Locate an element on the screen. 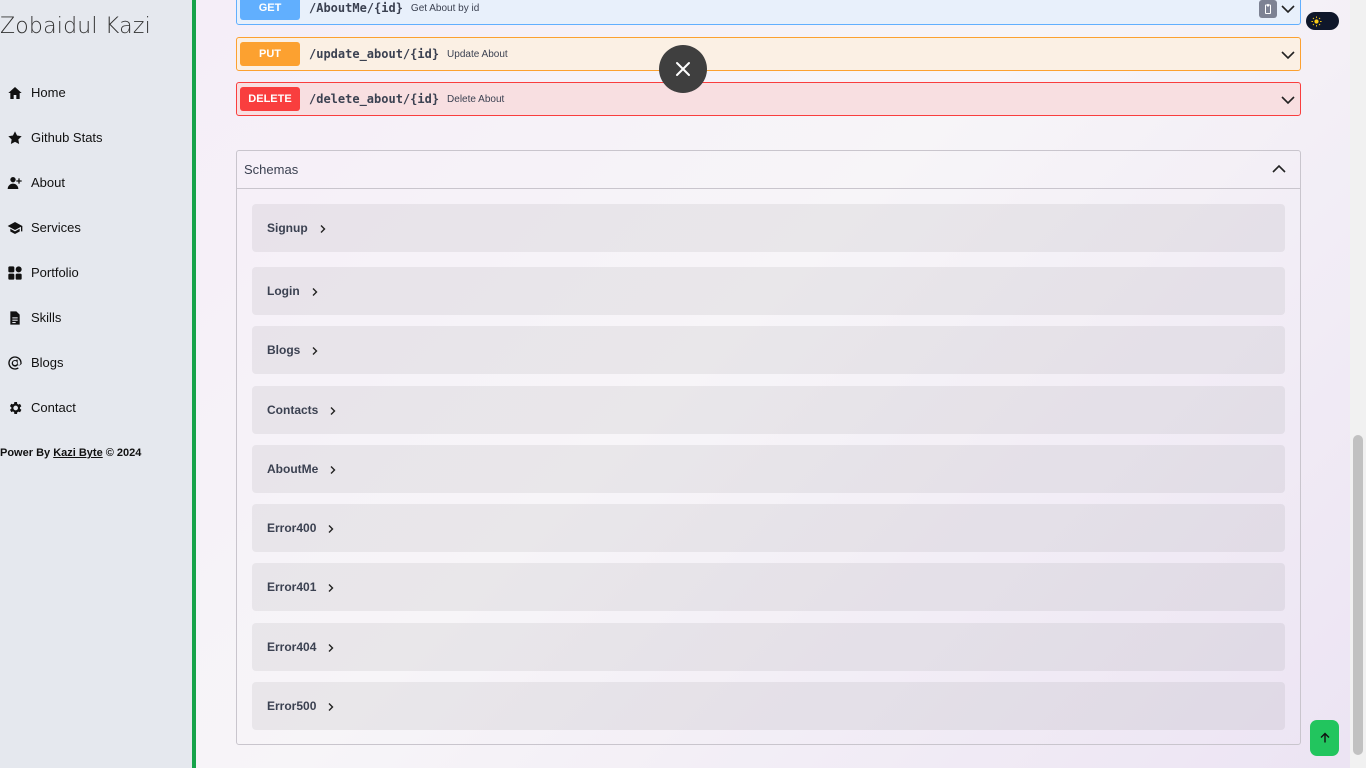  model-error401: Error401 is located at coordinates (768, 587).